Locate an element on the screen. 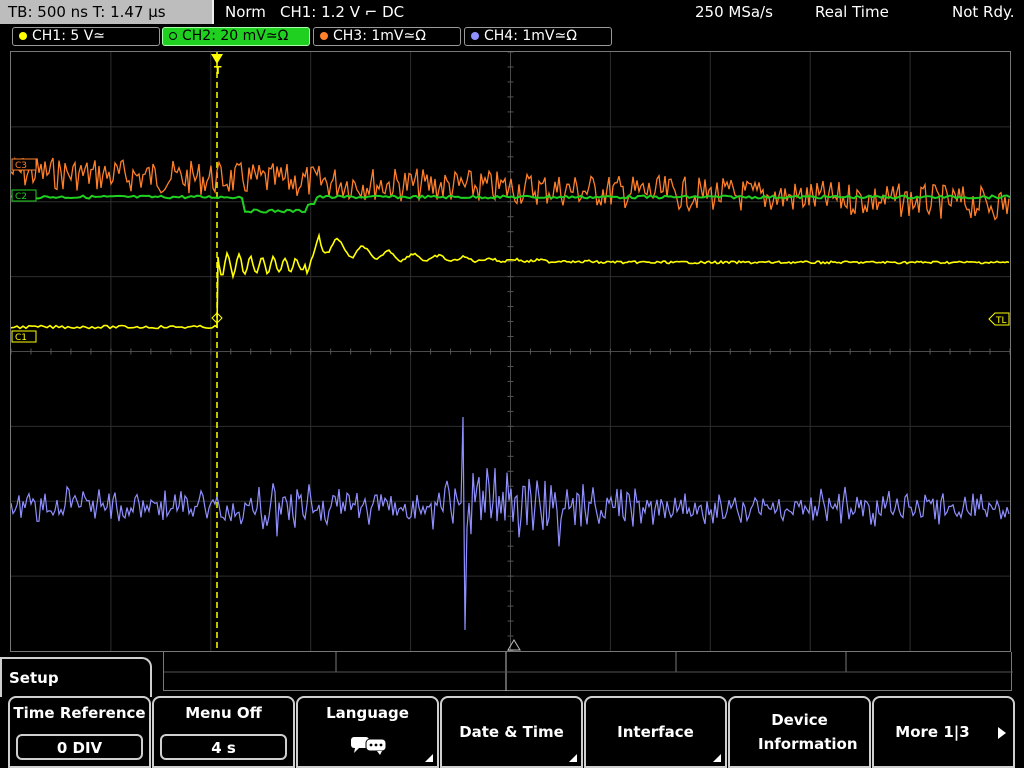  channel-tab-ch4: CH4: 1mV≃Ω is located at coordinates (538, 36).